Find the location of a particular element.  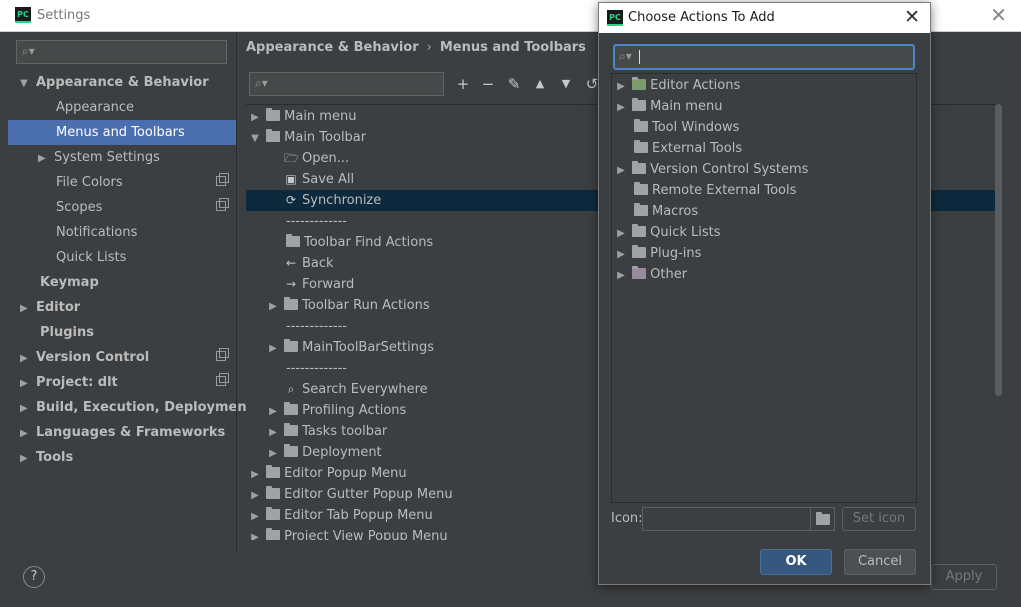

move-down-button: ▼ is located at coordinates (566, 84).